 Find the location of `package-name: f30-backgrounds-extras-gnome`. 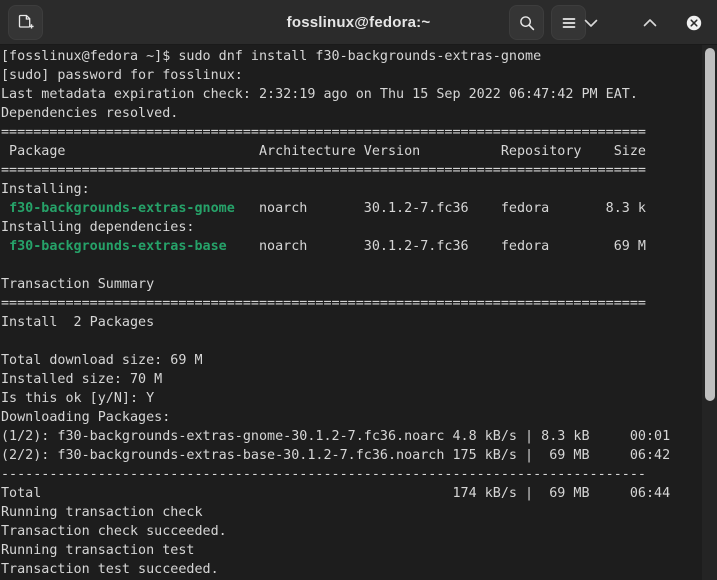

package-name: f30-backgrounds-extras-gnome is located at coordinates (122, 208).